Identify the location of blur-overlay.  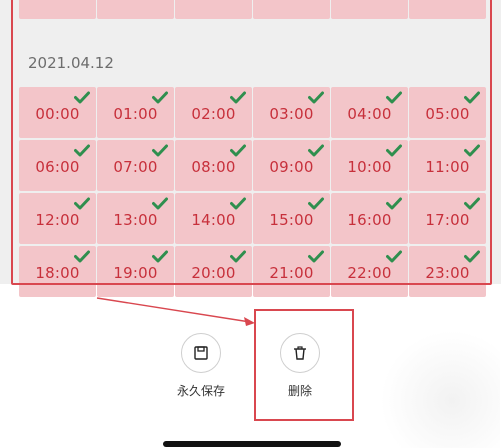
(440, 389).